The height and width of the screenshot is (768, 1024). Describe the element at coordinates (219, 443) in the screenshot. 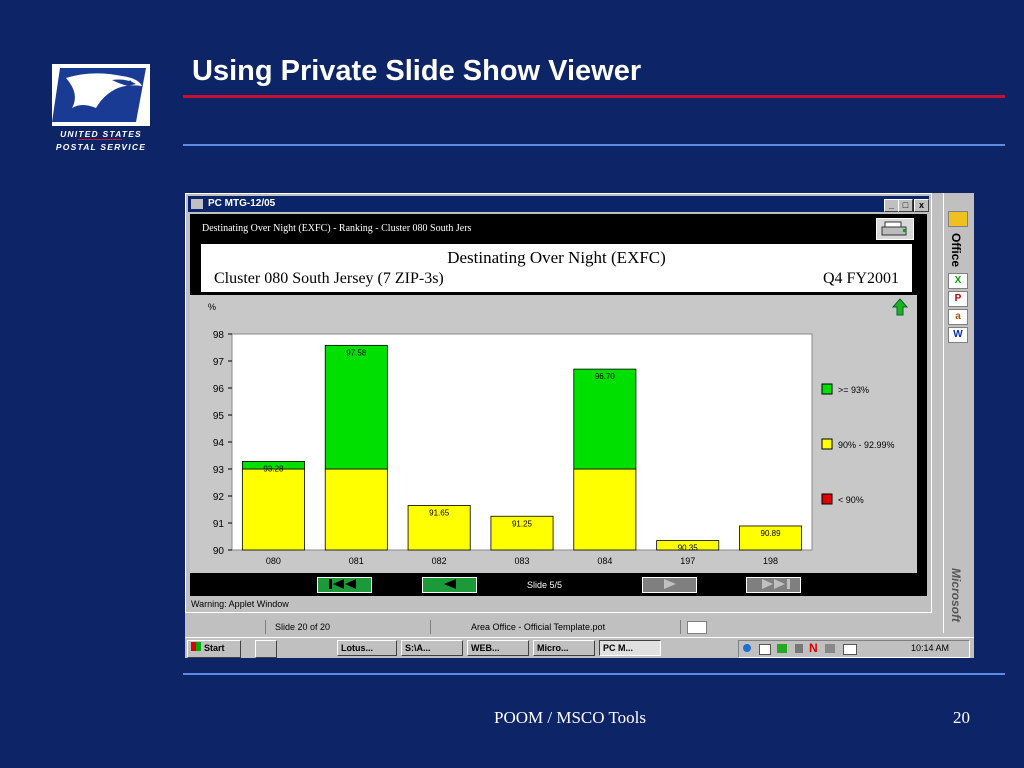

I see `y-tick-label: 94` at that location.